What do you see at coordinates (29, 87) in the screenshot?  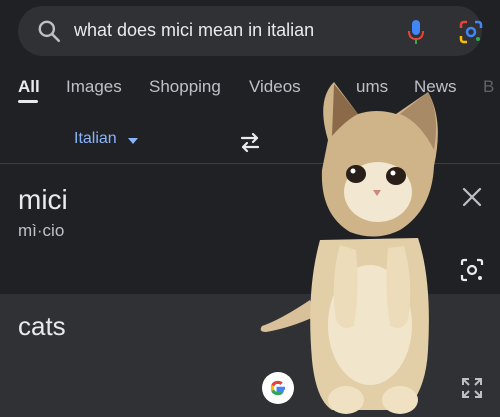 I see `tab-all: All` at bounding box center [29, 87].